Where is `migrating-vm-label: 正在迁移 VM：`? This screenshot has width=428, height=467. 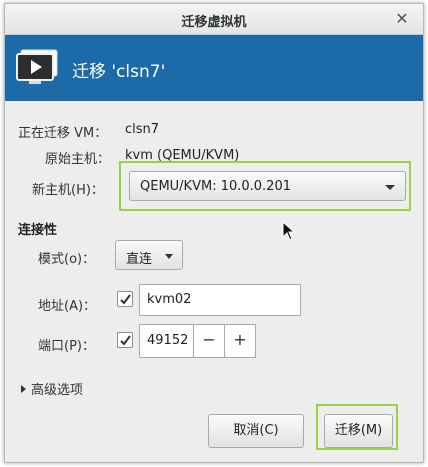
migrating-vm-label: 正在迁移 VM： is located at coordinates (63, 133).